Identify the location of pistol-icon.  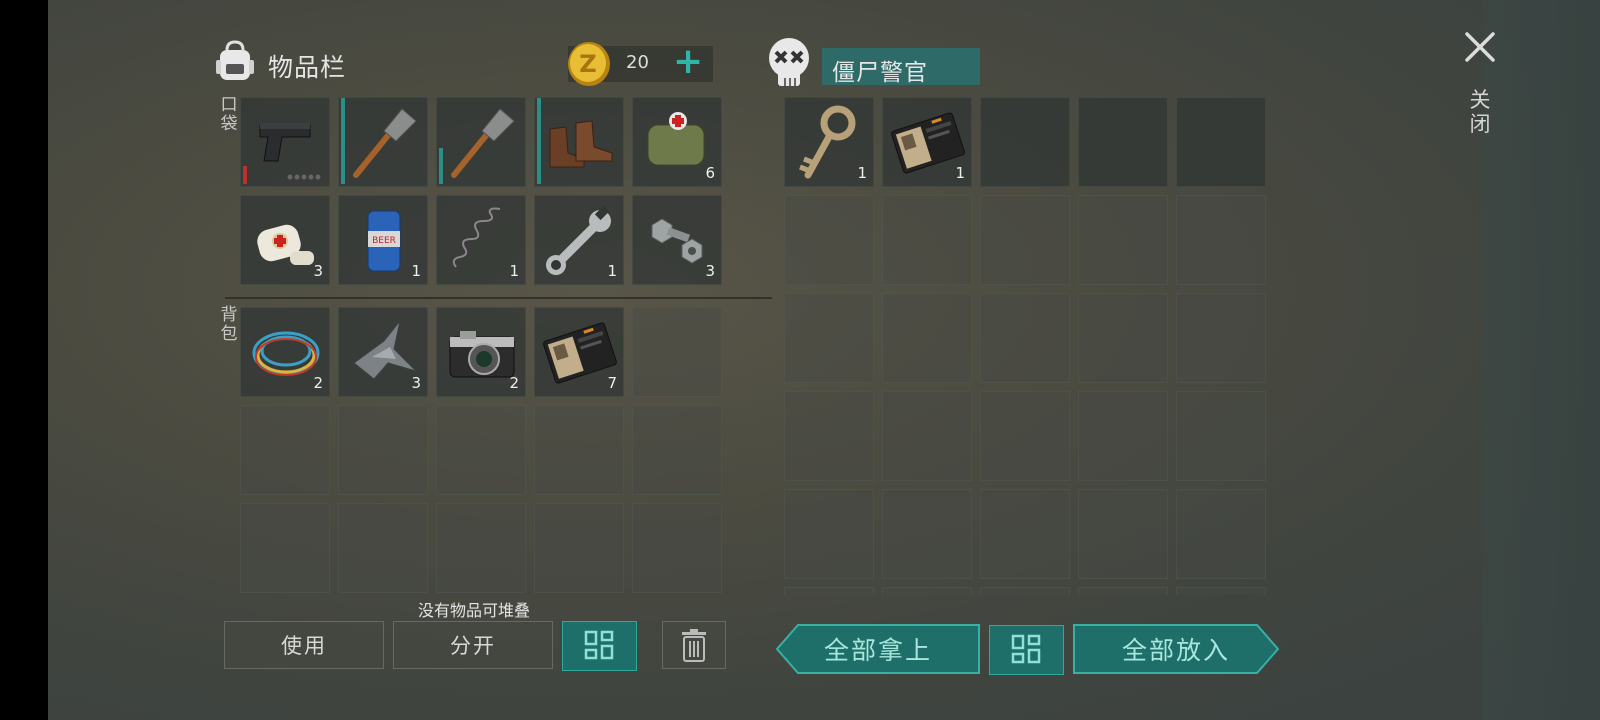
(290, 151).